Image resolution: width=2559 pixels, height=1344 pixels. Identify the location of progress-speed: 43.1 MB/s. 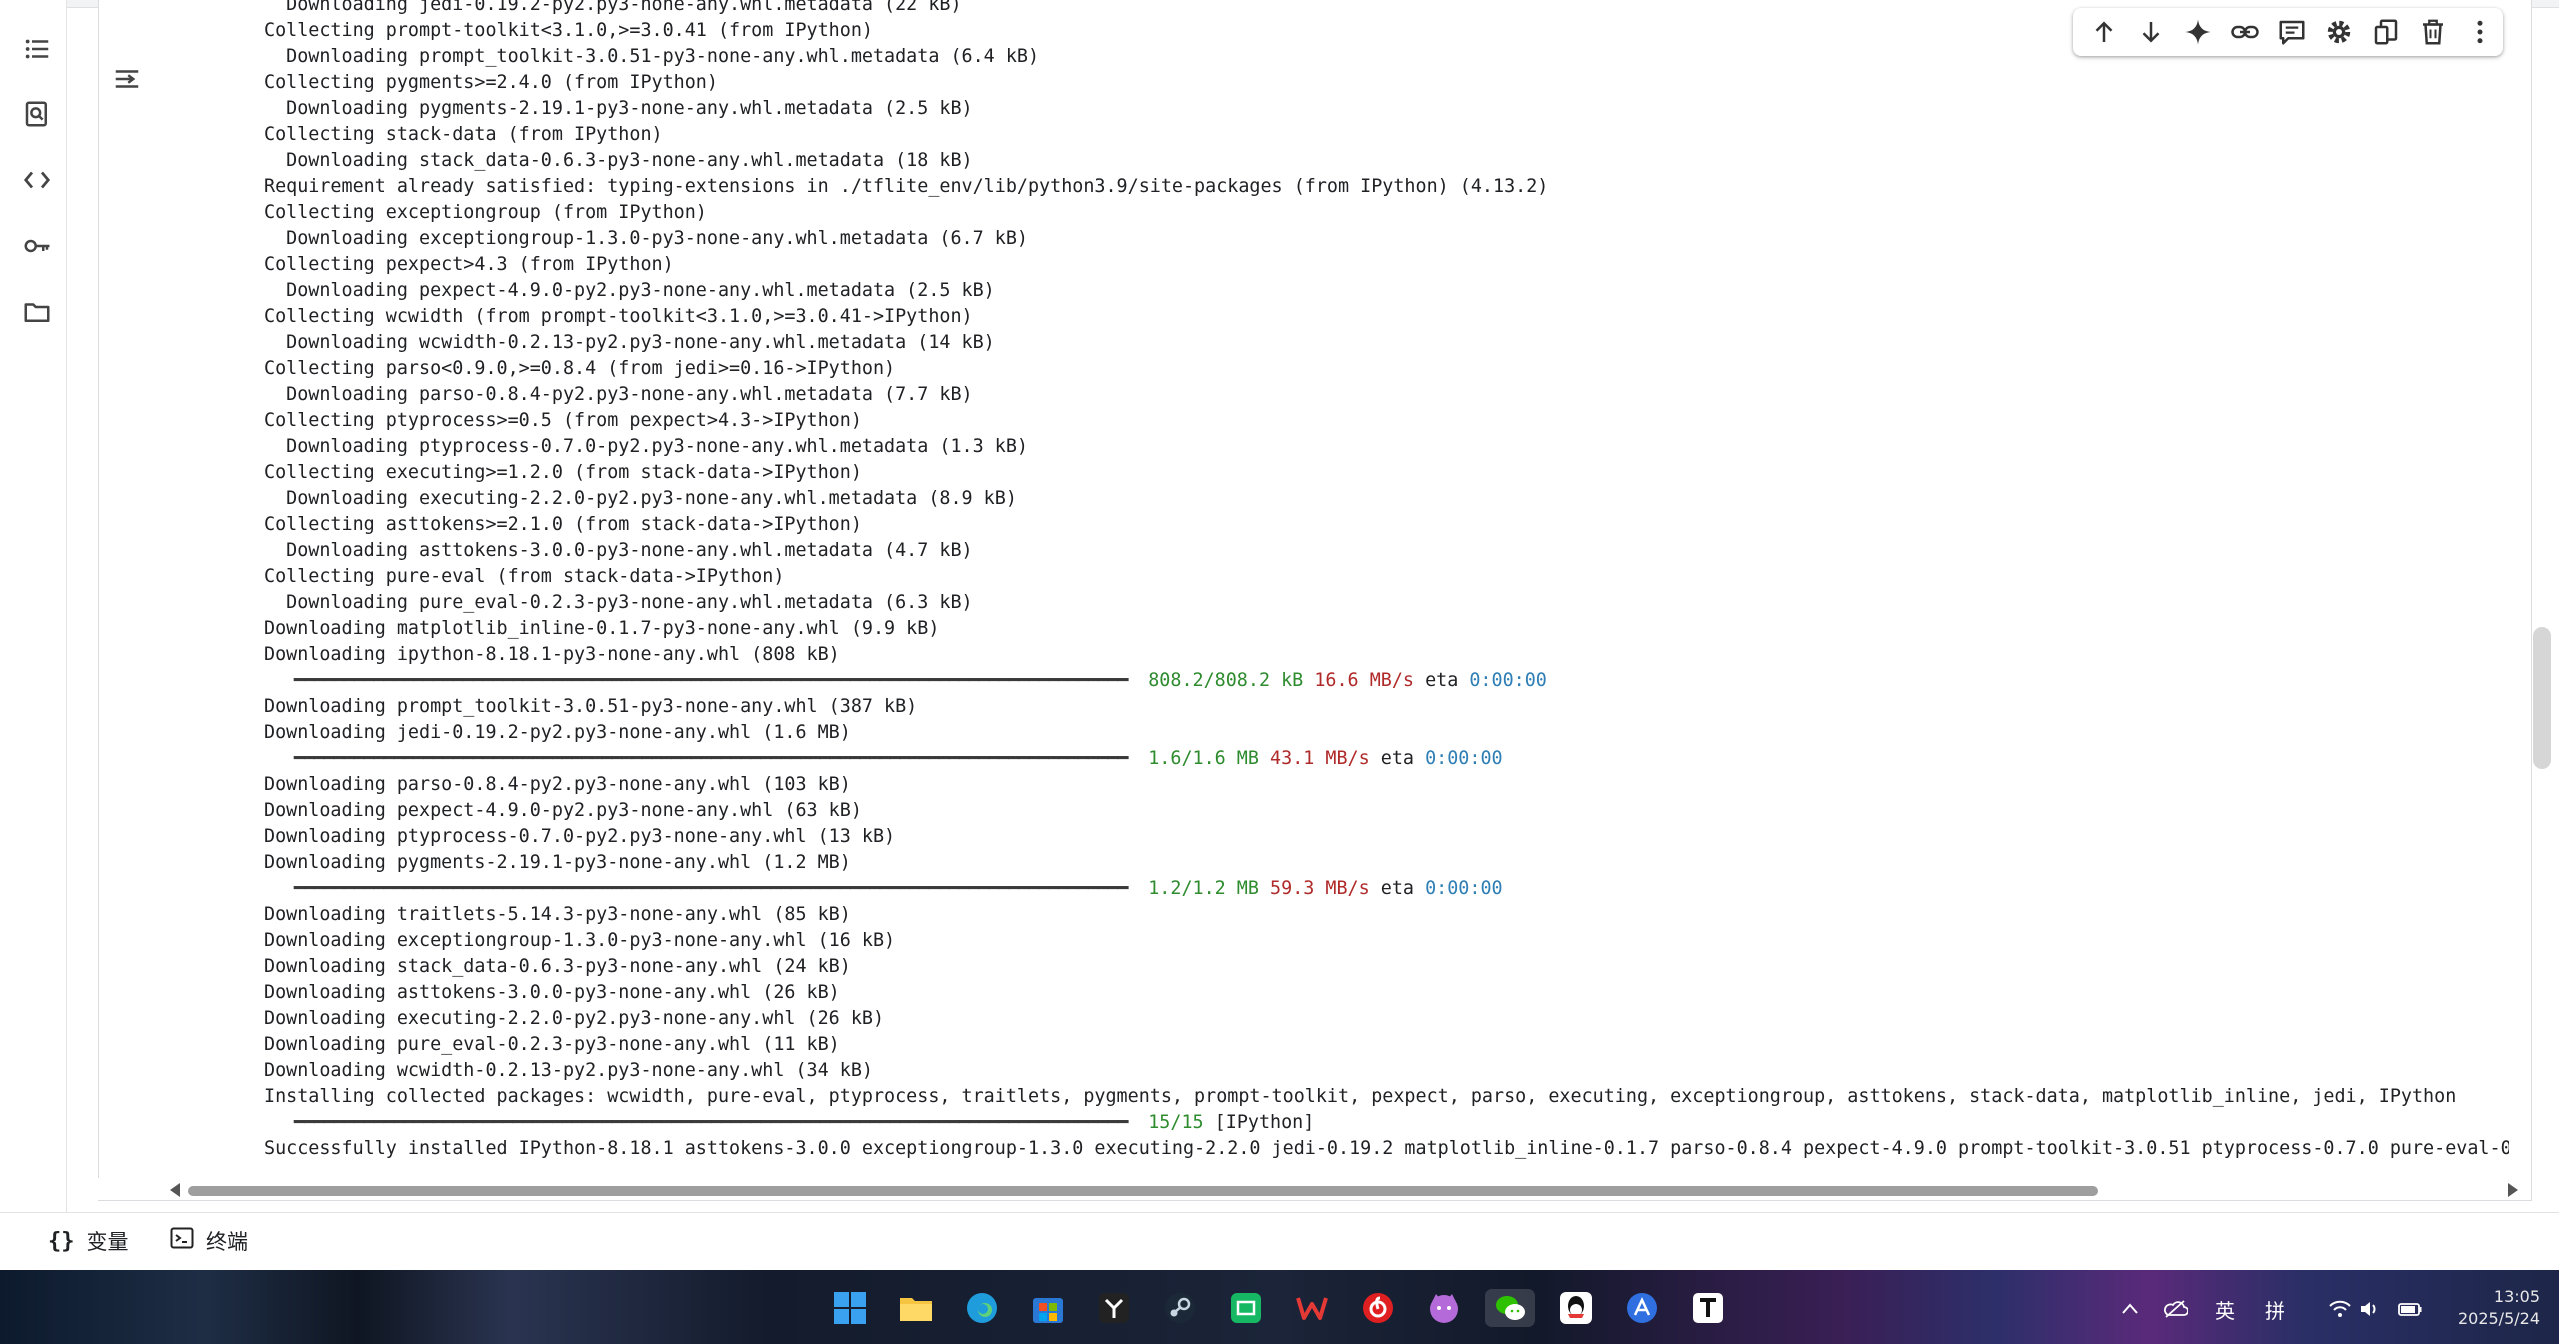
(1320, 758).